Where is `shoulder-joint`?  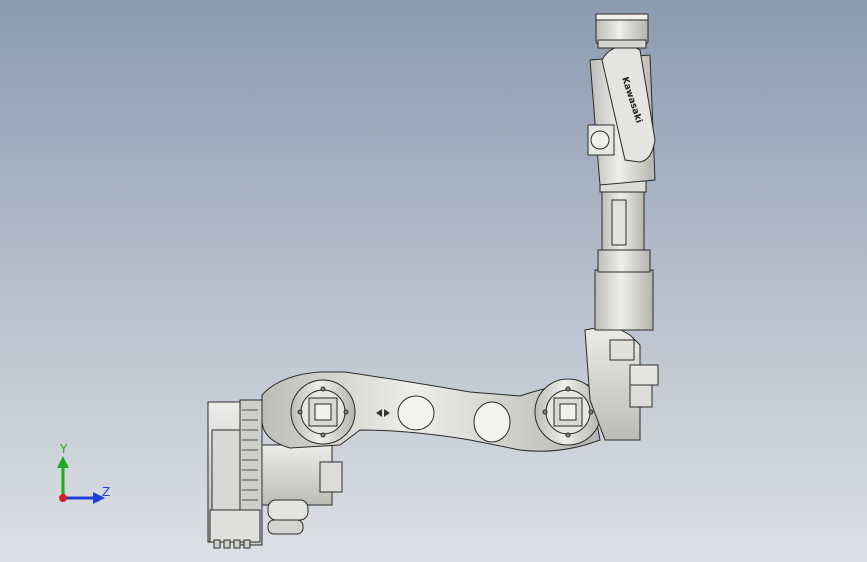 shoulder-joint is located at coordinates (323, 412).